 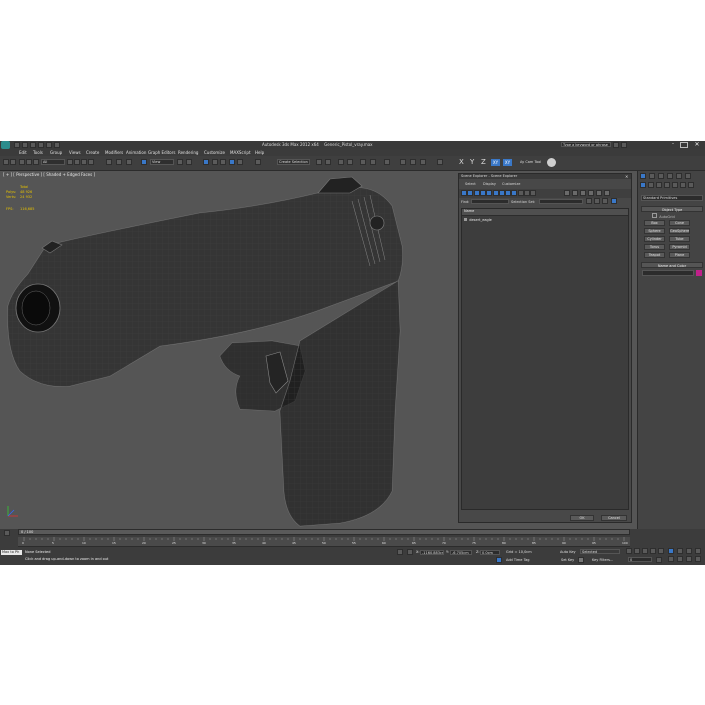 I want to click on help-icon, so click(x=624, y=145).